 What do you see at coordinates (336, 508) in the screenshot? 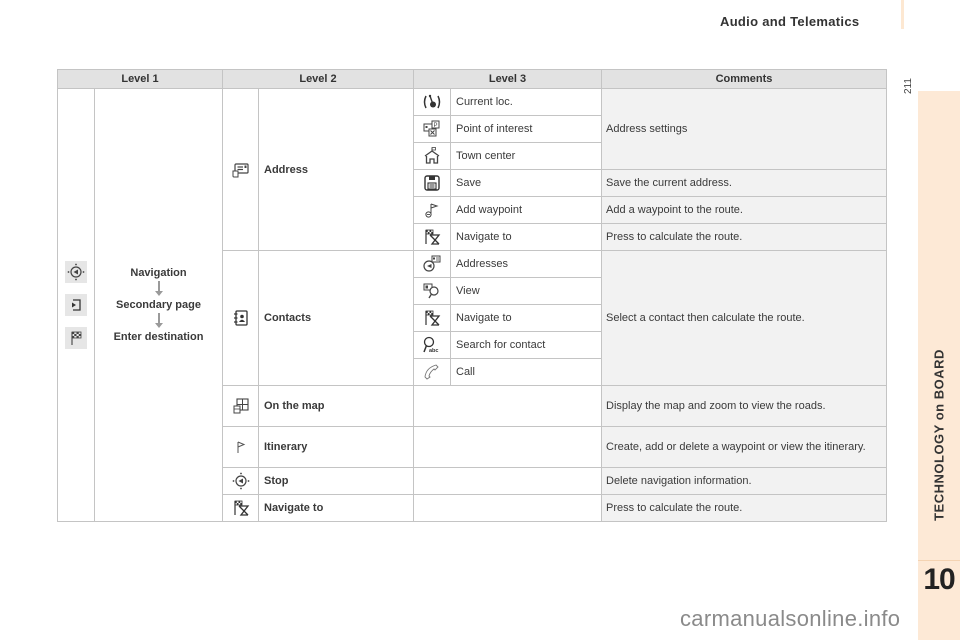
I see `level2-label: Navigate to` at bounding box center [336, 508].